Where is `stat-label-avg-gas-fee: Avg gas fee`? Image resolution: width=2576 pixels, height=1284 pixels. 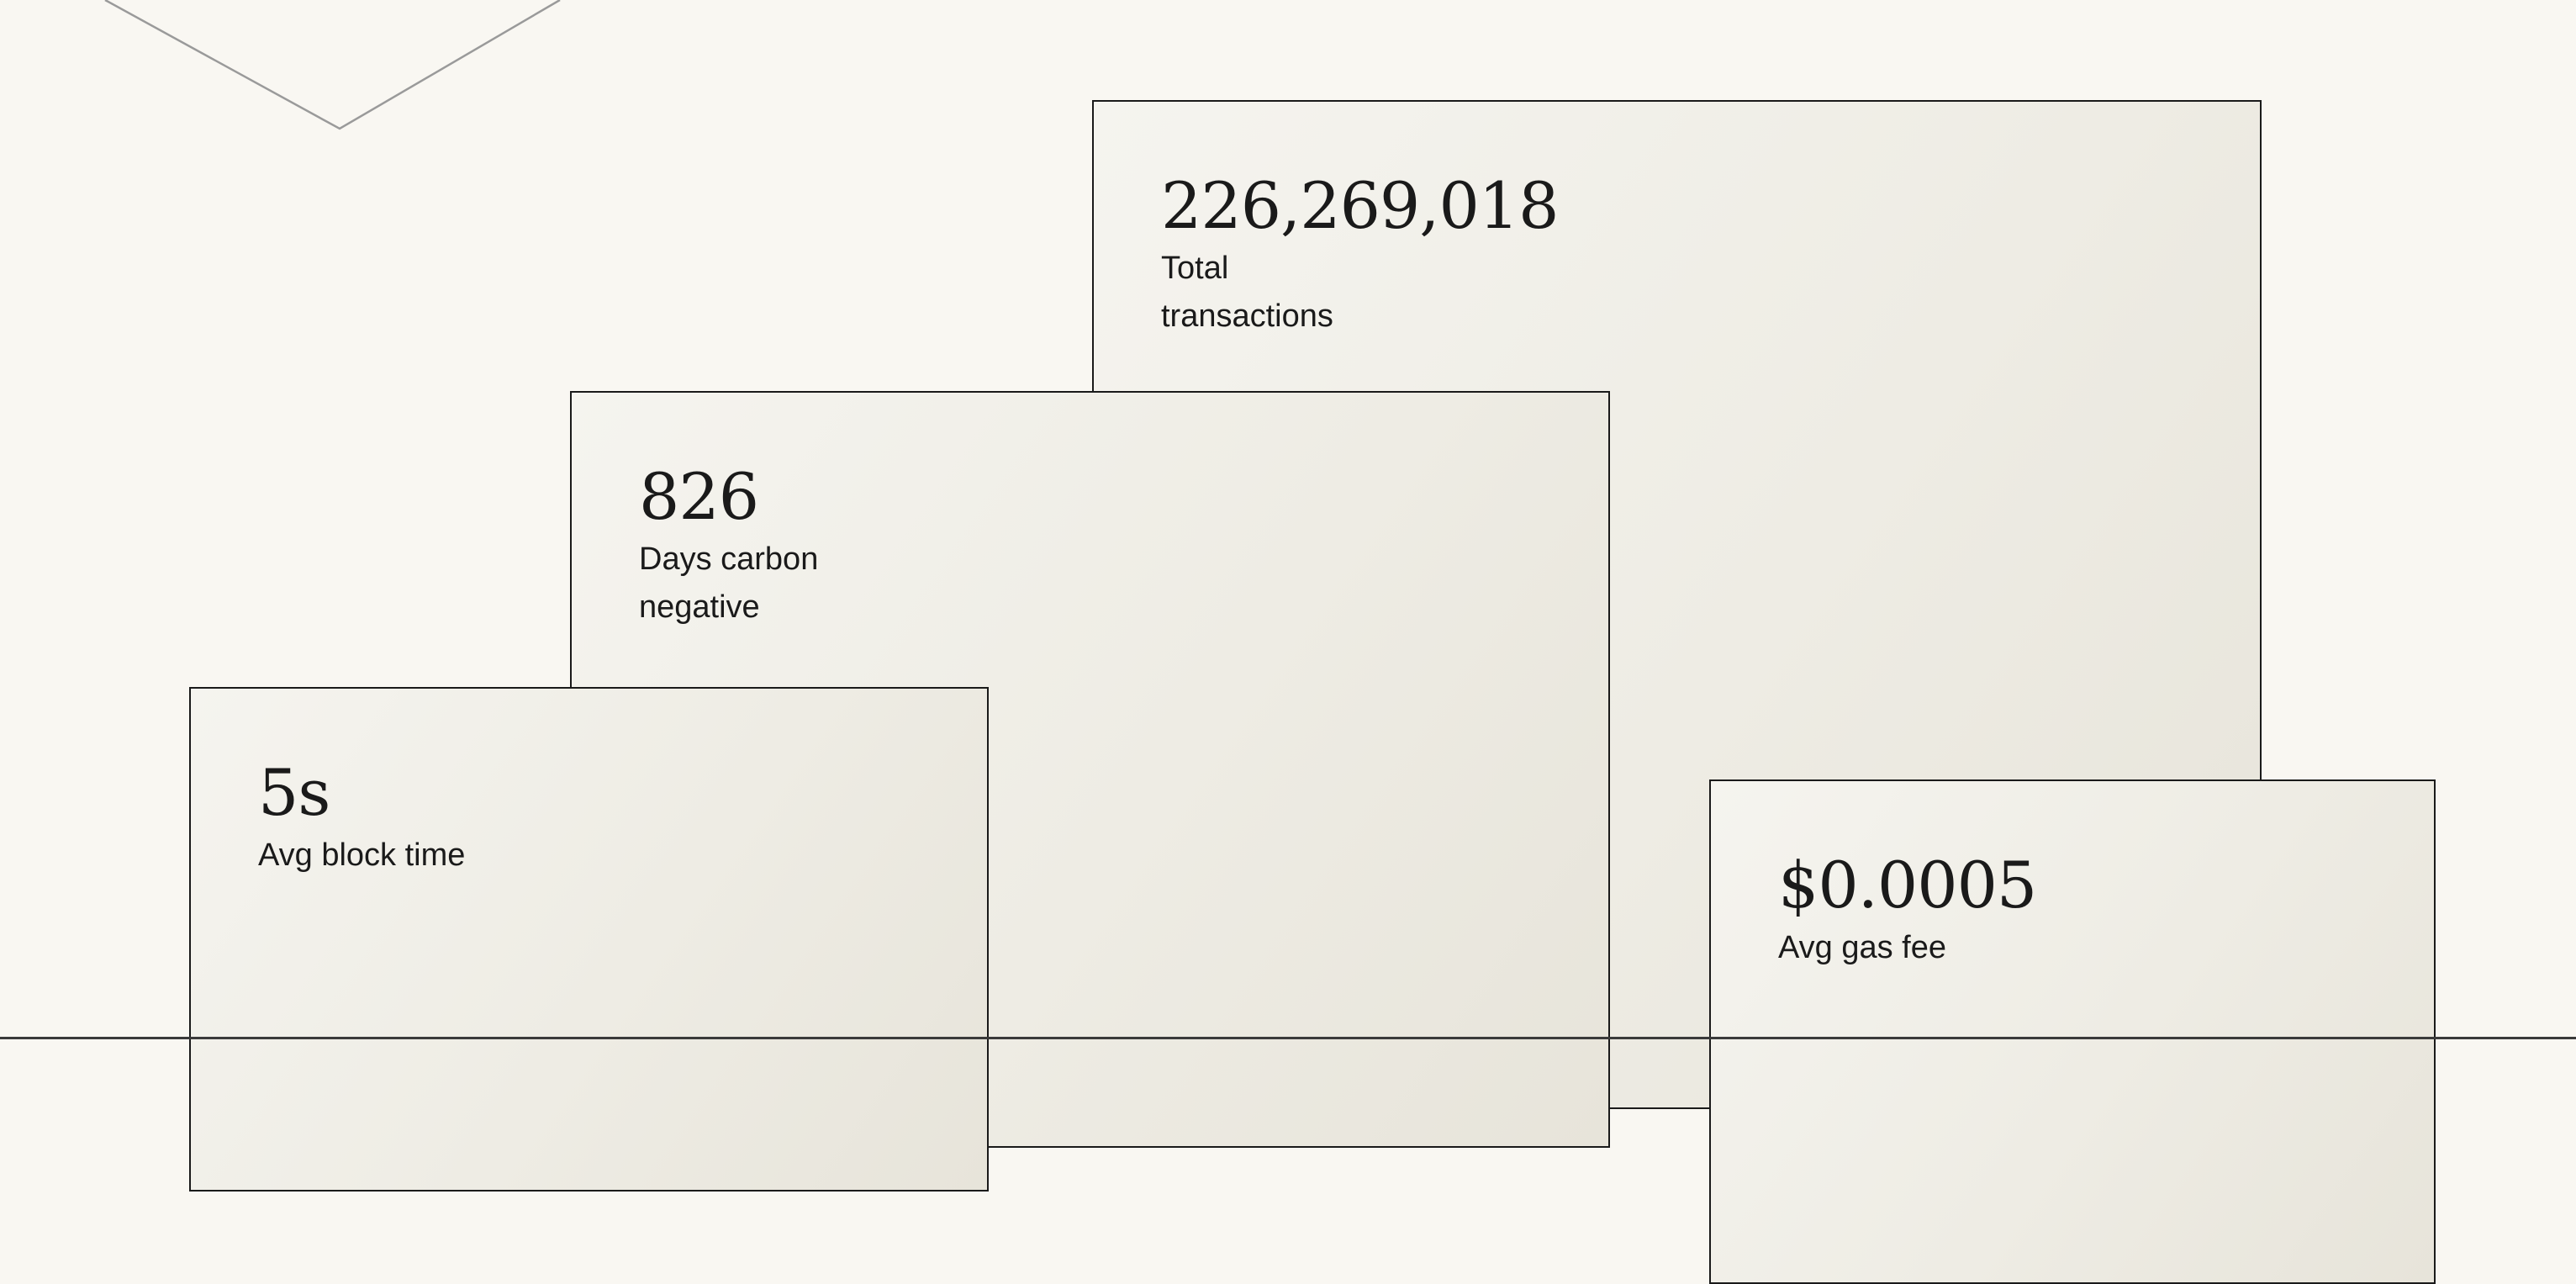
stat-label-avg-gas-fee: Avg gas fee is located at coordinates (1863, 947).